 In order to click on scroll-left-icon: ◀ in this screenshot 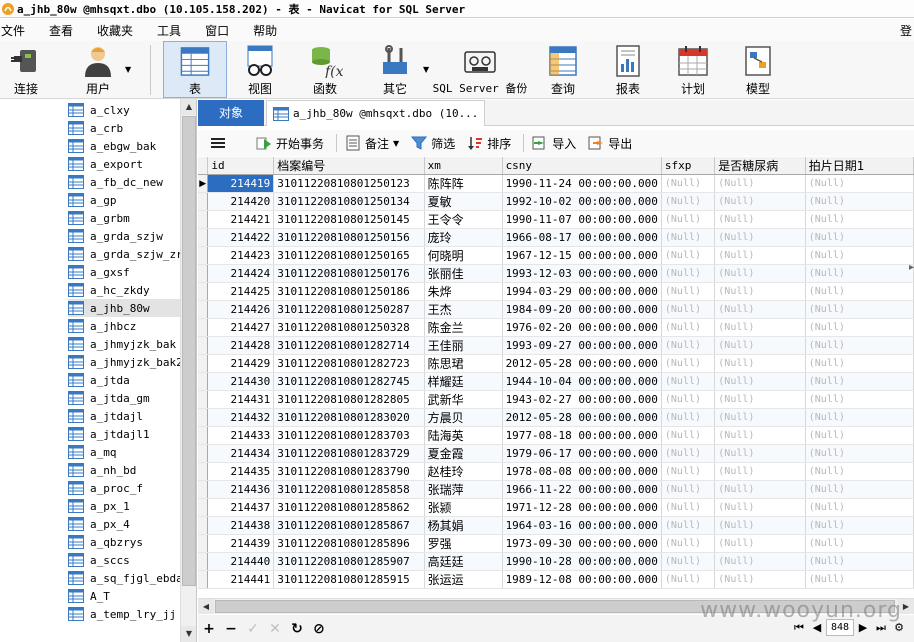, I will do `click(206, 606)`.